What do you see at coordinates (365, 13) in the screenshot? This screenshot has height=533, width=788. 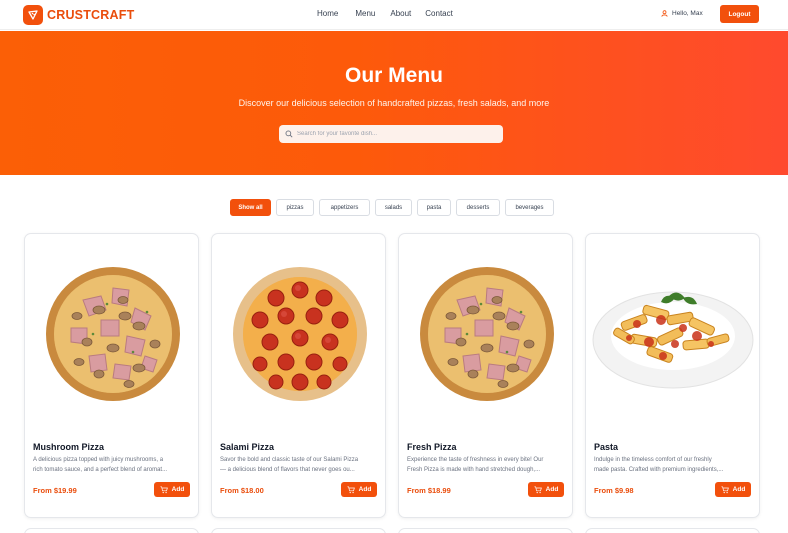 I see `nav-link-menu: Menu` at bounding box center [365, 13].